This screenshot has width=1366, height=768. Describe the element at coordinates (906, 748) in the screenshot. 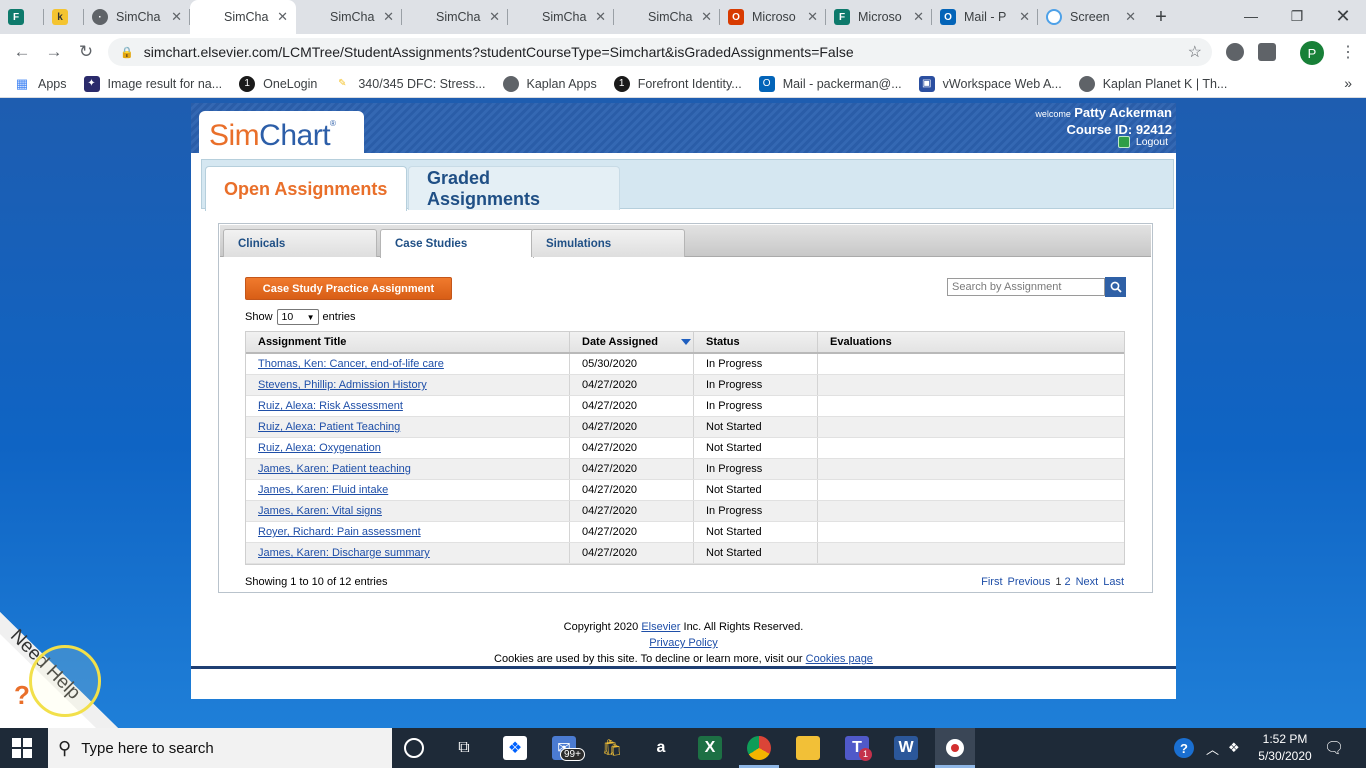

I see `word-icon: W` at that location.